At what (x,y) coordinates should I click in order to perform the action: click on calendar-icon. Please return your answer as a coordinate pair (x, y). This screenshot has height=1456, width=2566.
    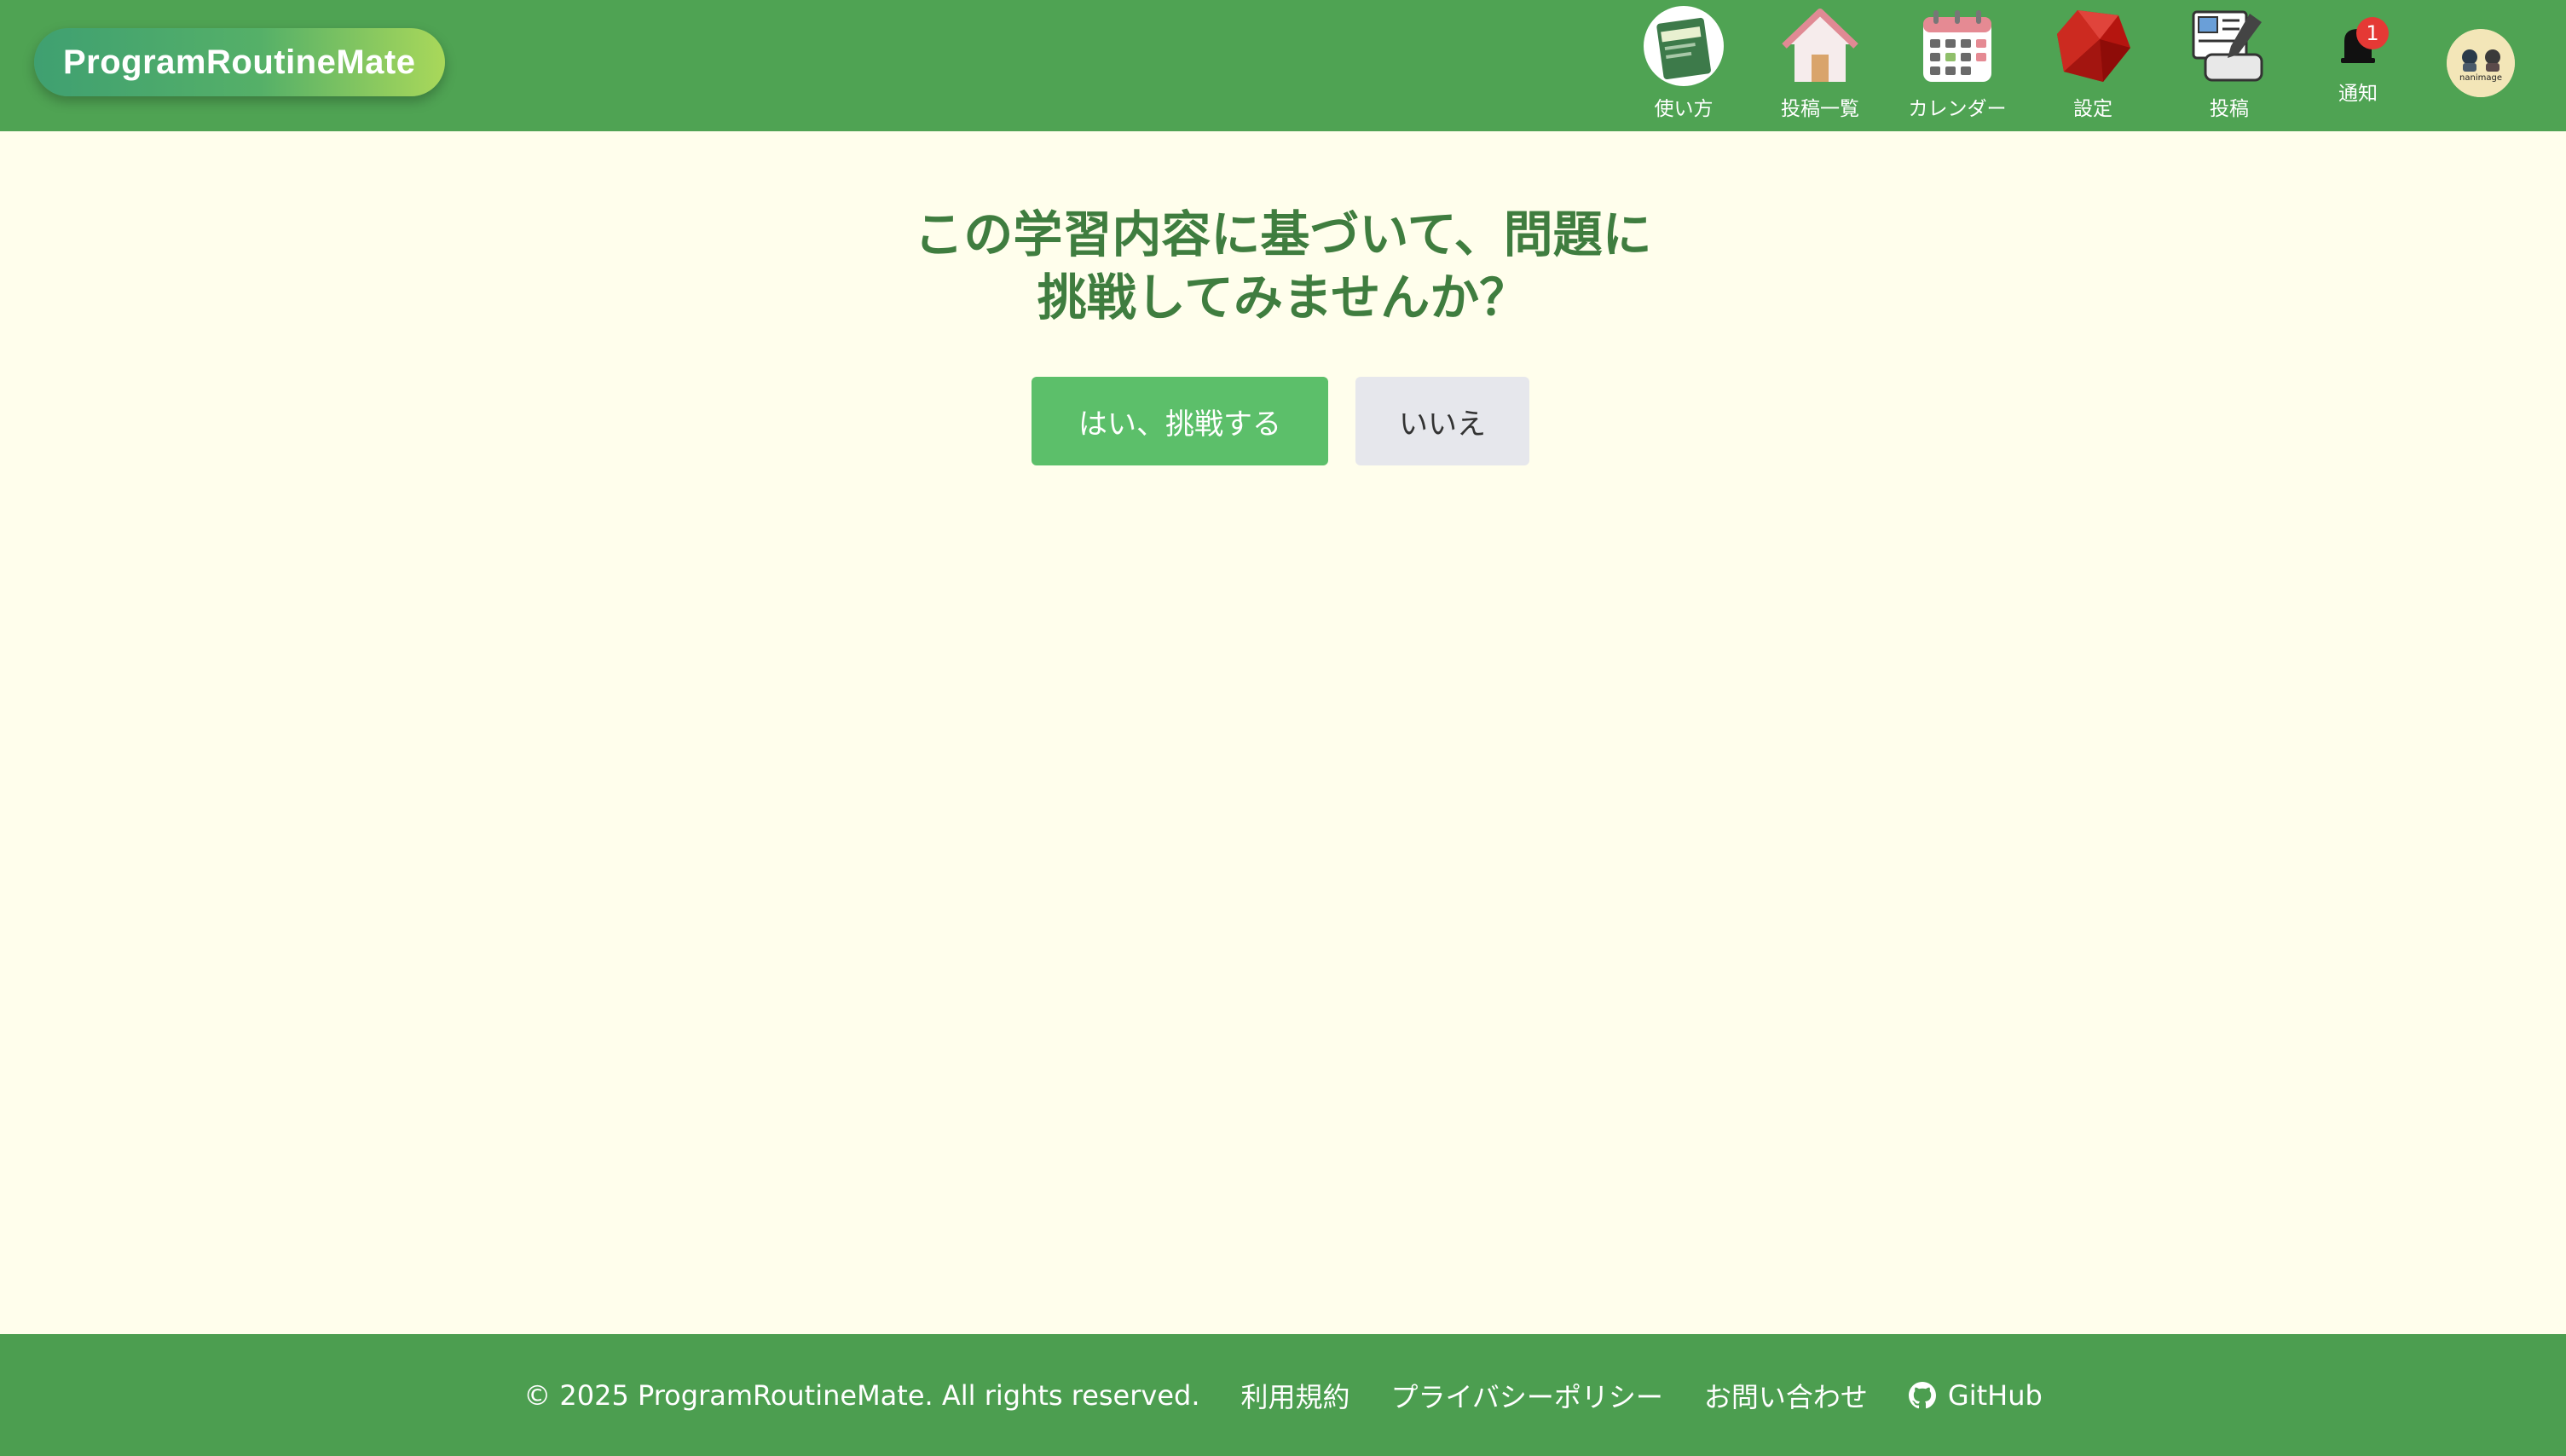
    Looking at the image, I should click on (1957, 46).